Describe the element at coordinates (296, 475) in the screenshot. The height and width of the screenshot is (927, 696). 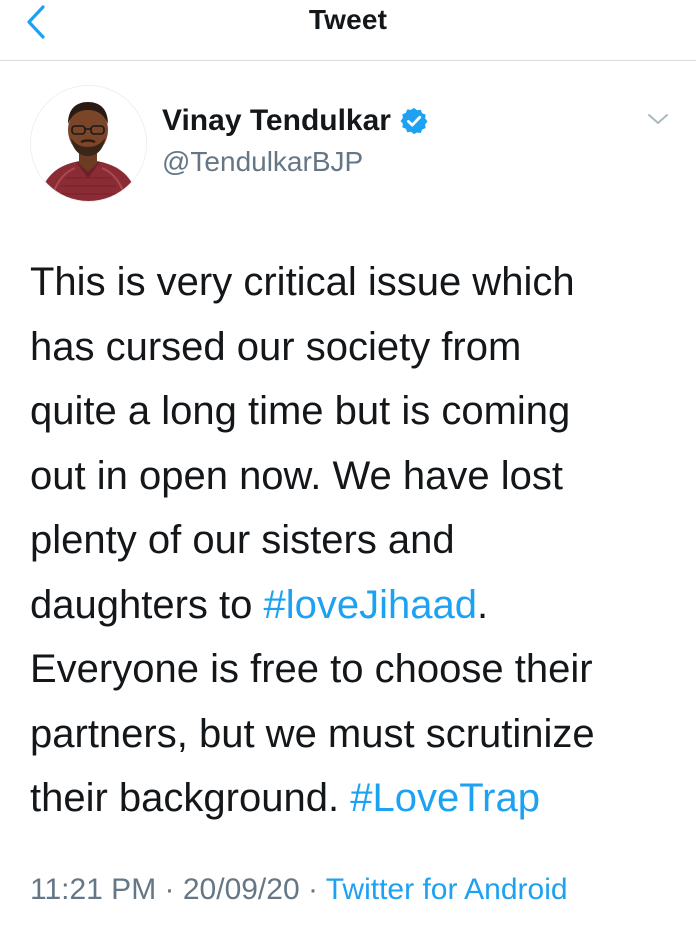
I see `tweet-line: out in open now. We have lost` at that location.